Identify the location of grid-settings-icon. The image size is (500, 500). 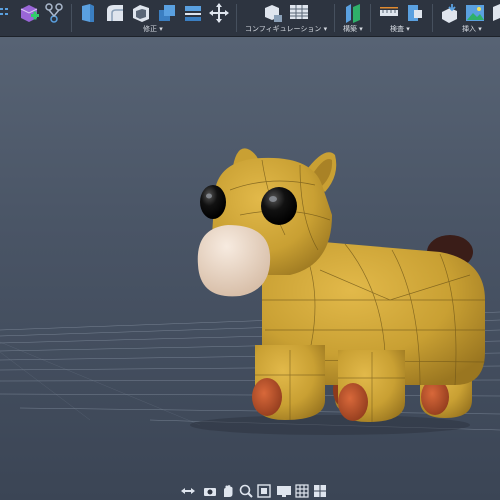
(302, 491).